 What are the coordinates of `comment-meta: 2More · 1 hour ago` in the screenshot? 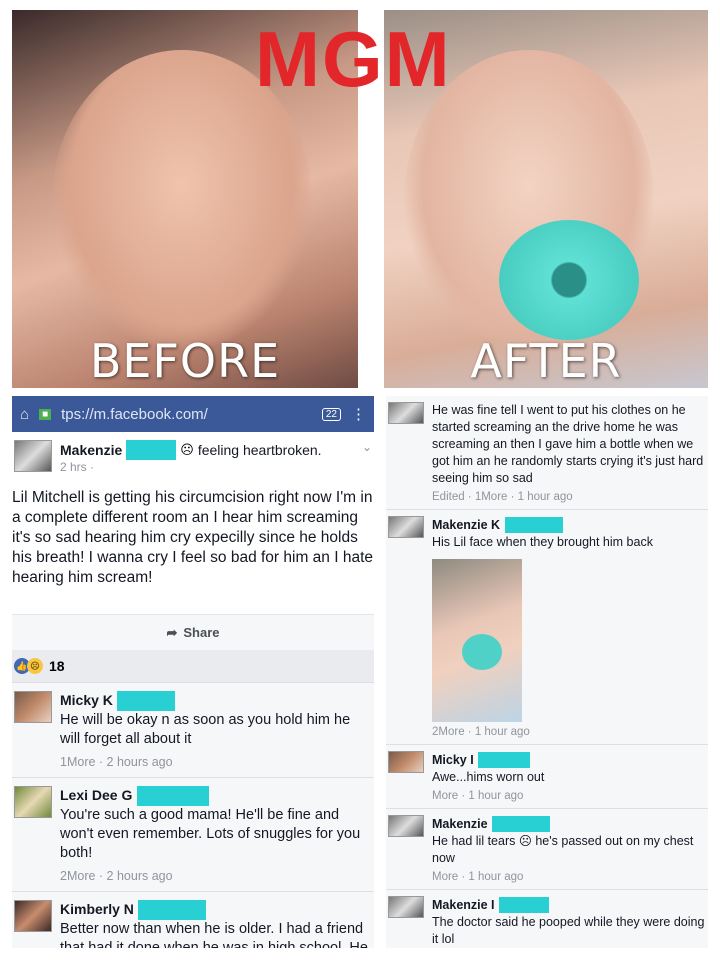 It's located at (569, 732).